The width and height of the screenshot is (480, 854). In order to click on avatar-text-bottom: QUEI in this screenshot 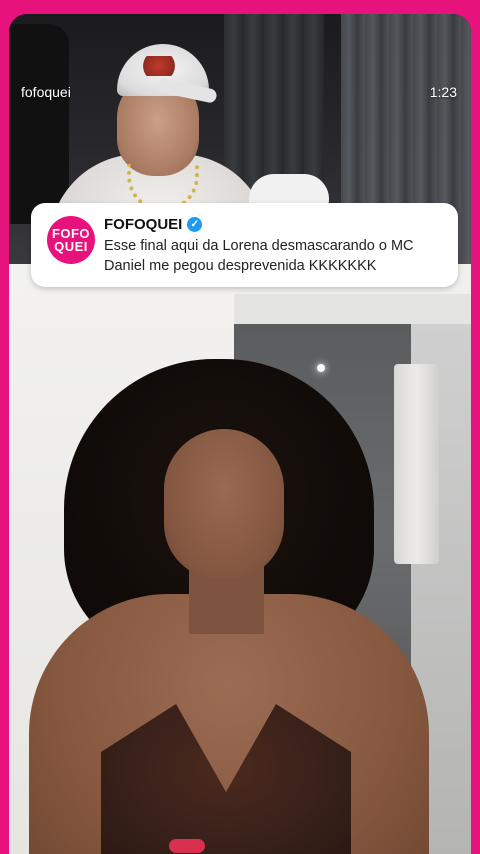, I will do `click(71, 246)`.